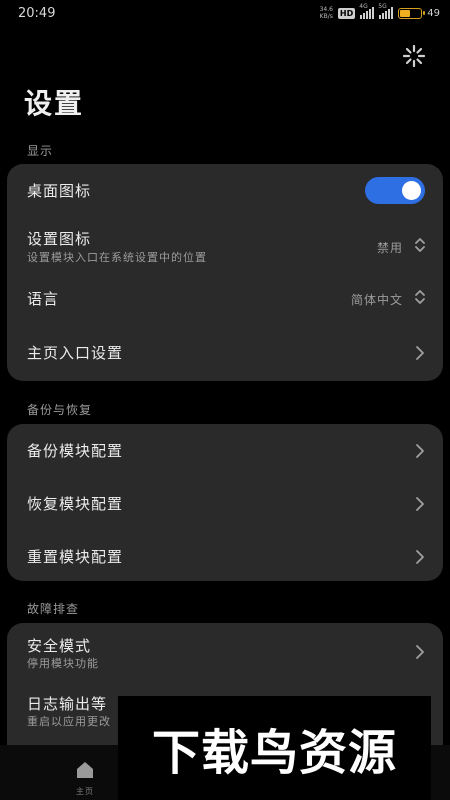 Image resolution: width=450 pixels, height=800 pixels. Describe the element at coordinates (40, 151) in the screenshot. I see `section-title-display: 显示` at that location.